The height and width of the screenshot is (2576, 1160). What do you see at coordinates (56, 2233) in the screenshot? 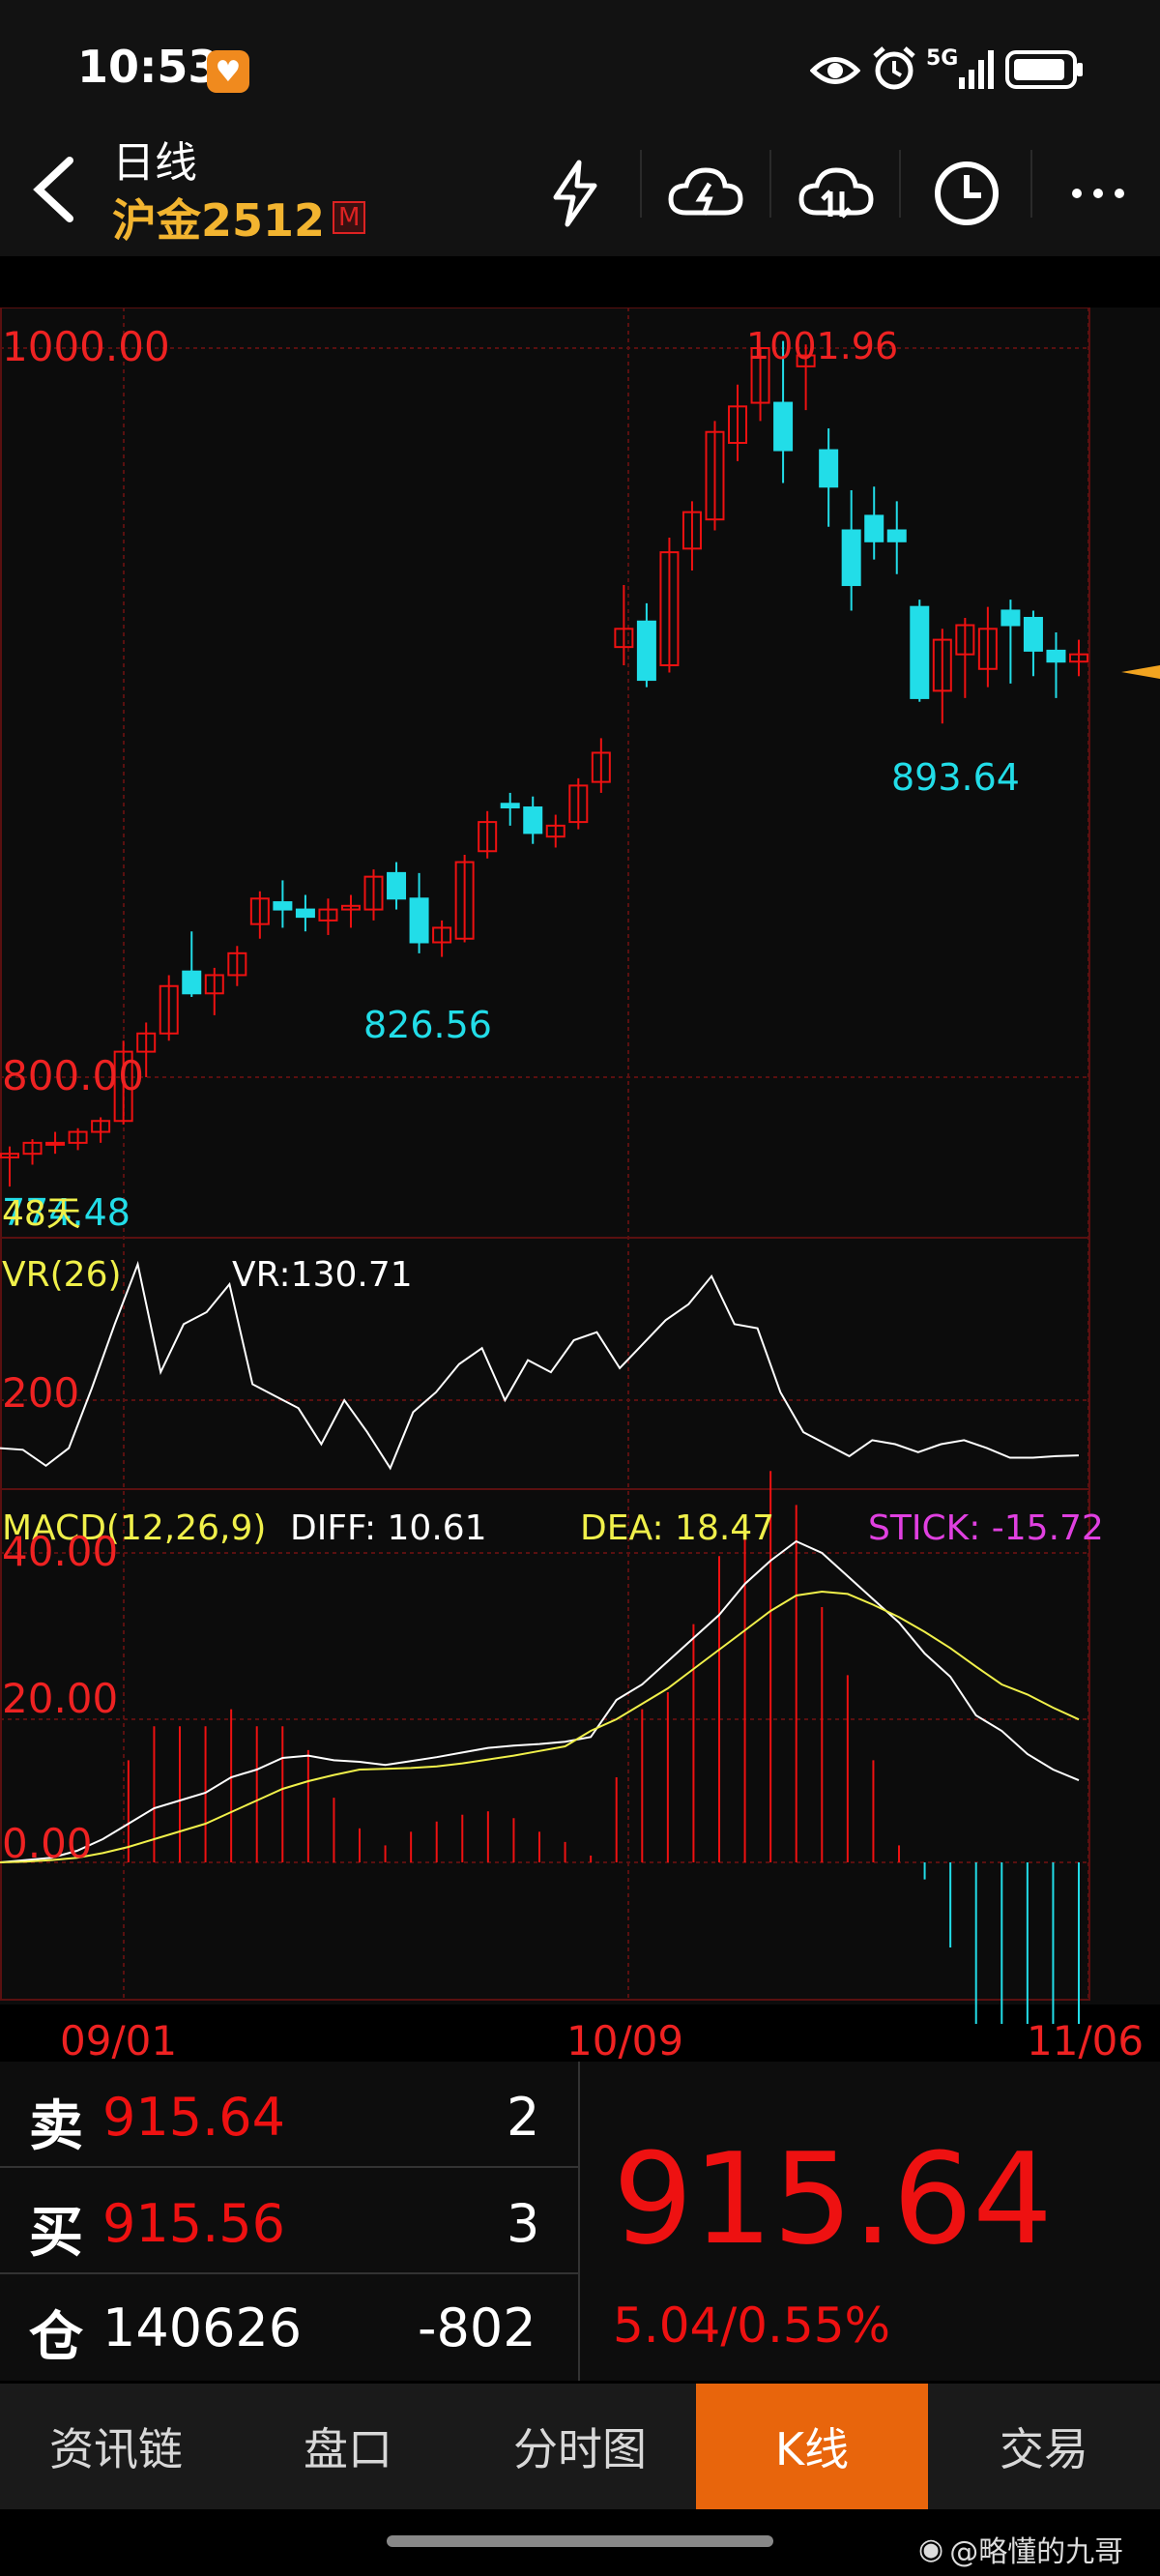
I see `buy-label: 买` at bounding box center [56, 2233].